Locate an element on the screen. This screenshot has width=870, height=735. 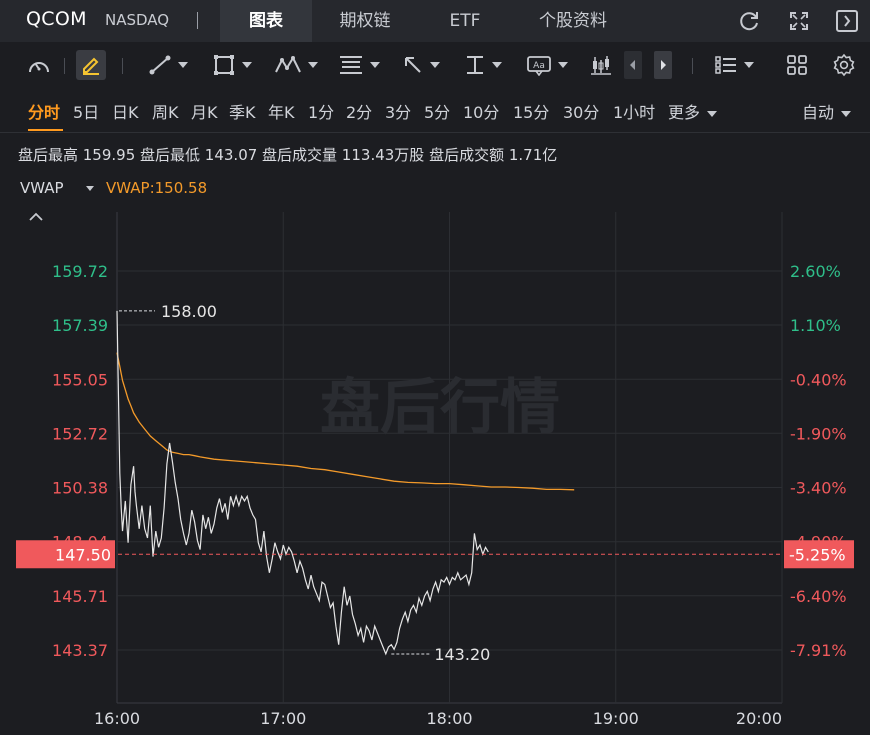
measure-tool-icon is located at coordinates (475, 65).